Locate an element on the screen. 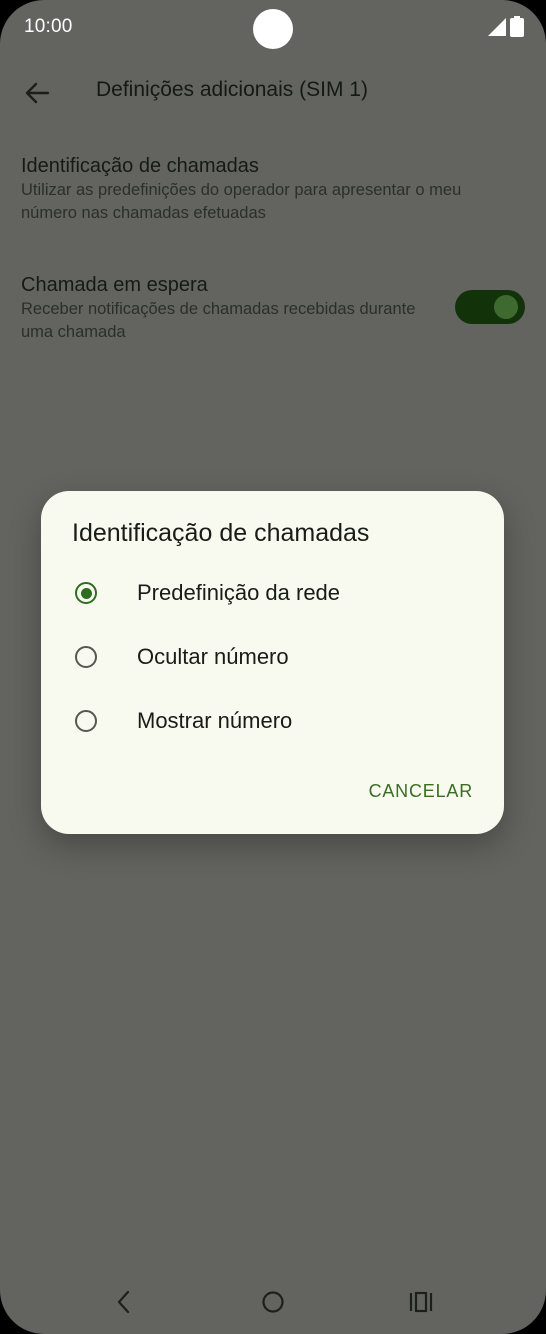 The width and height of the screenshot is (546, 1334). dialog-title: Identificação de chamadas is located at coordinates (221, 533).